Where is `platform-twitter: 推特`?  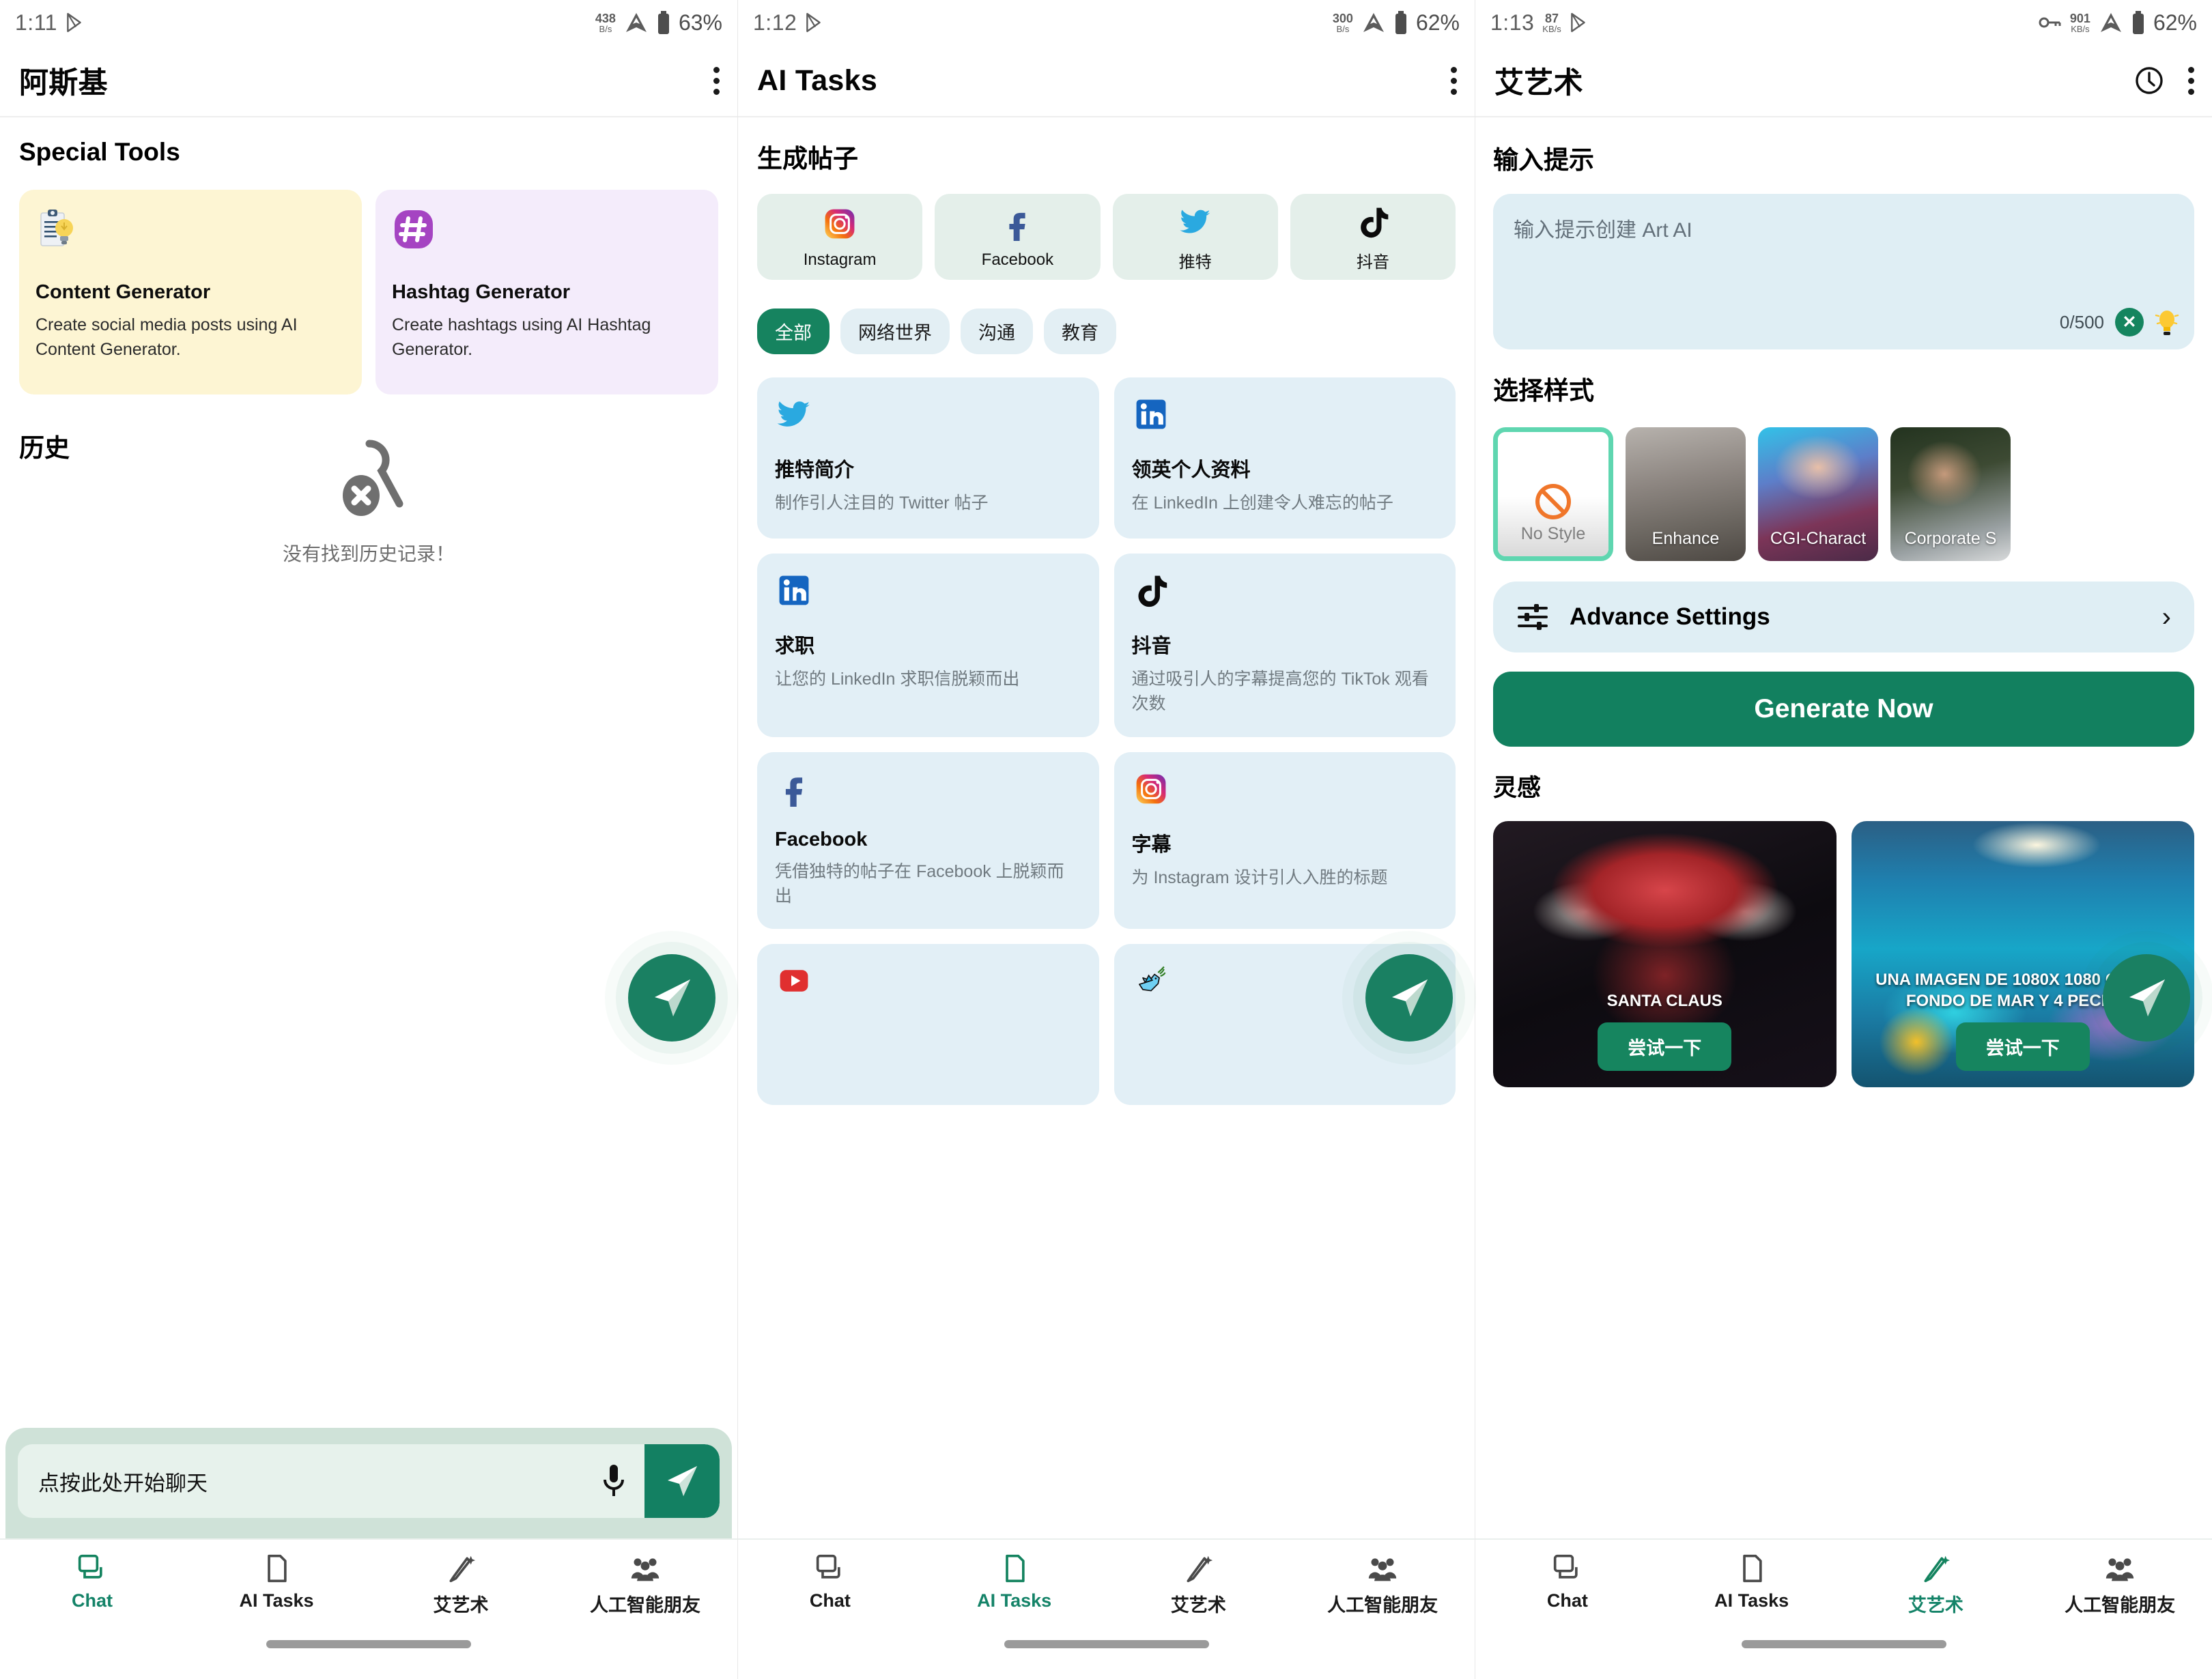 platform-twitter: 推特 is located at coordinates (1195, 237).